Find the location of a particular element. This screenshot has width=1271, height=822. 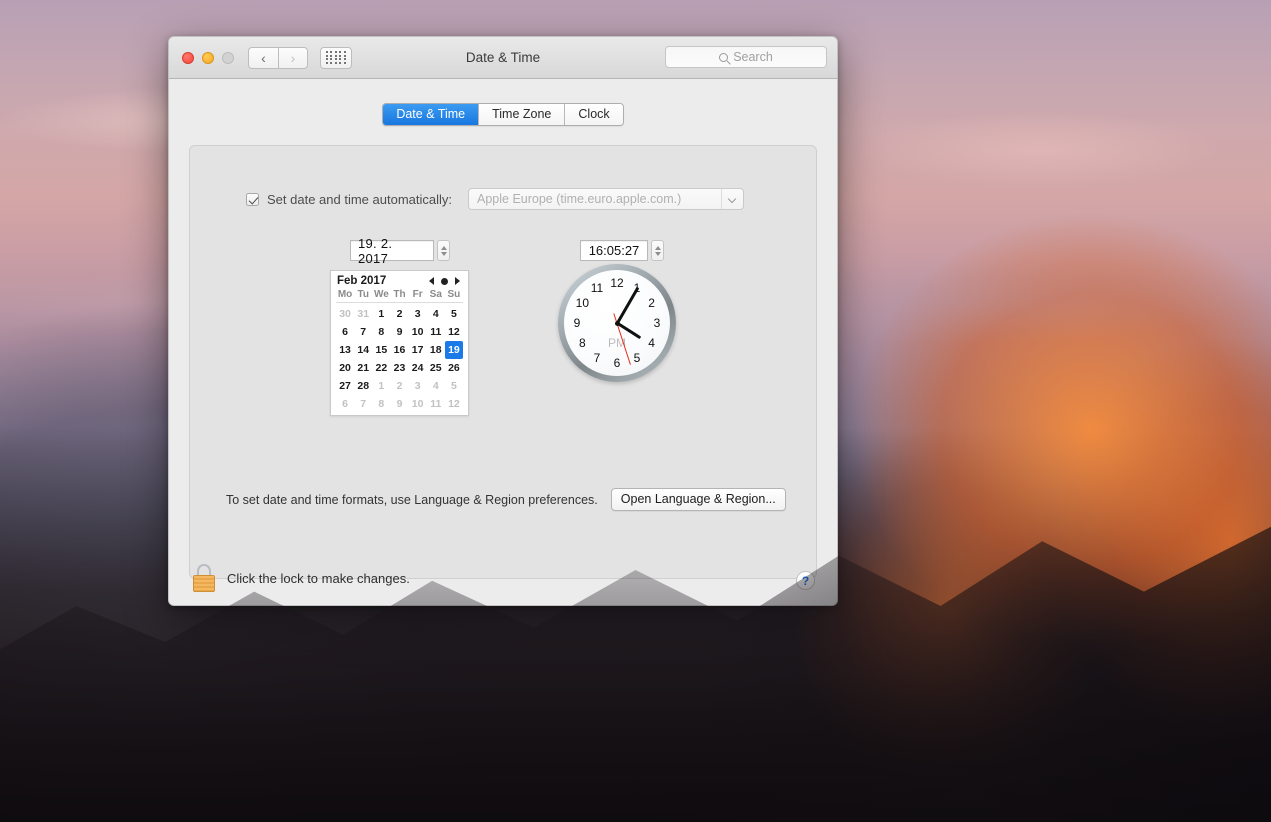

date-stepper-arrows is located at coordinates (443, 250).